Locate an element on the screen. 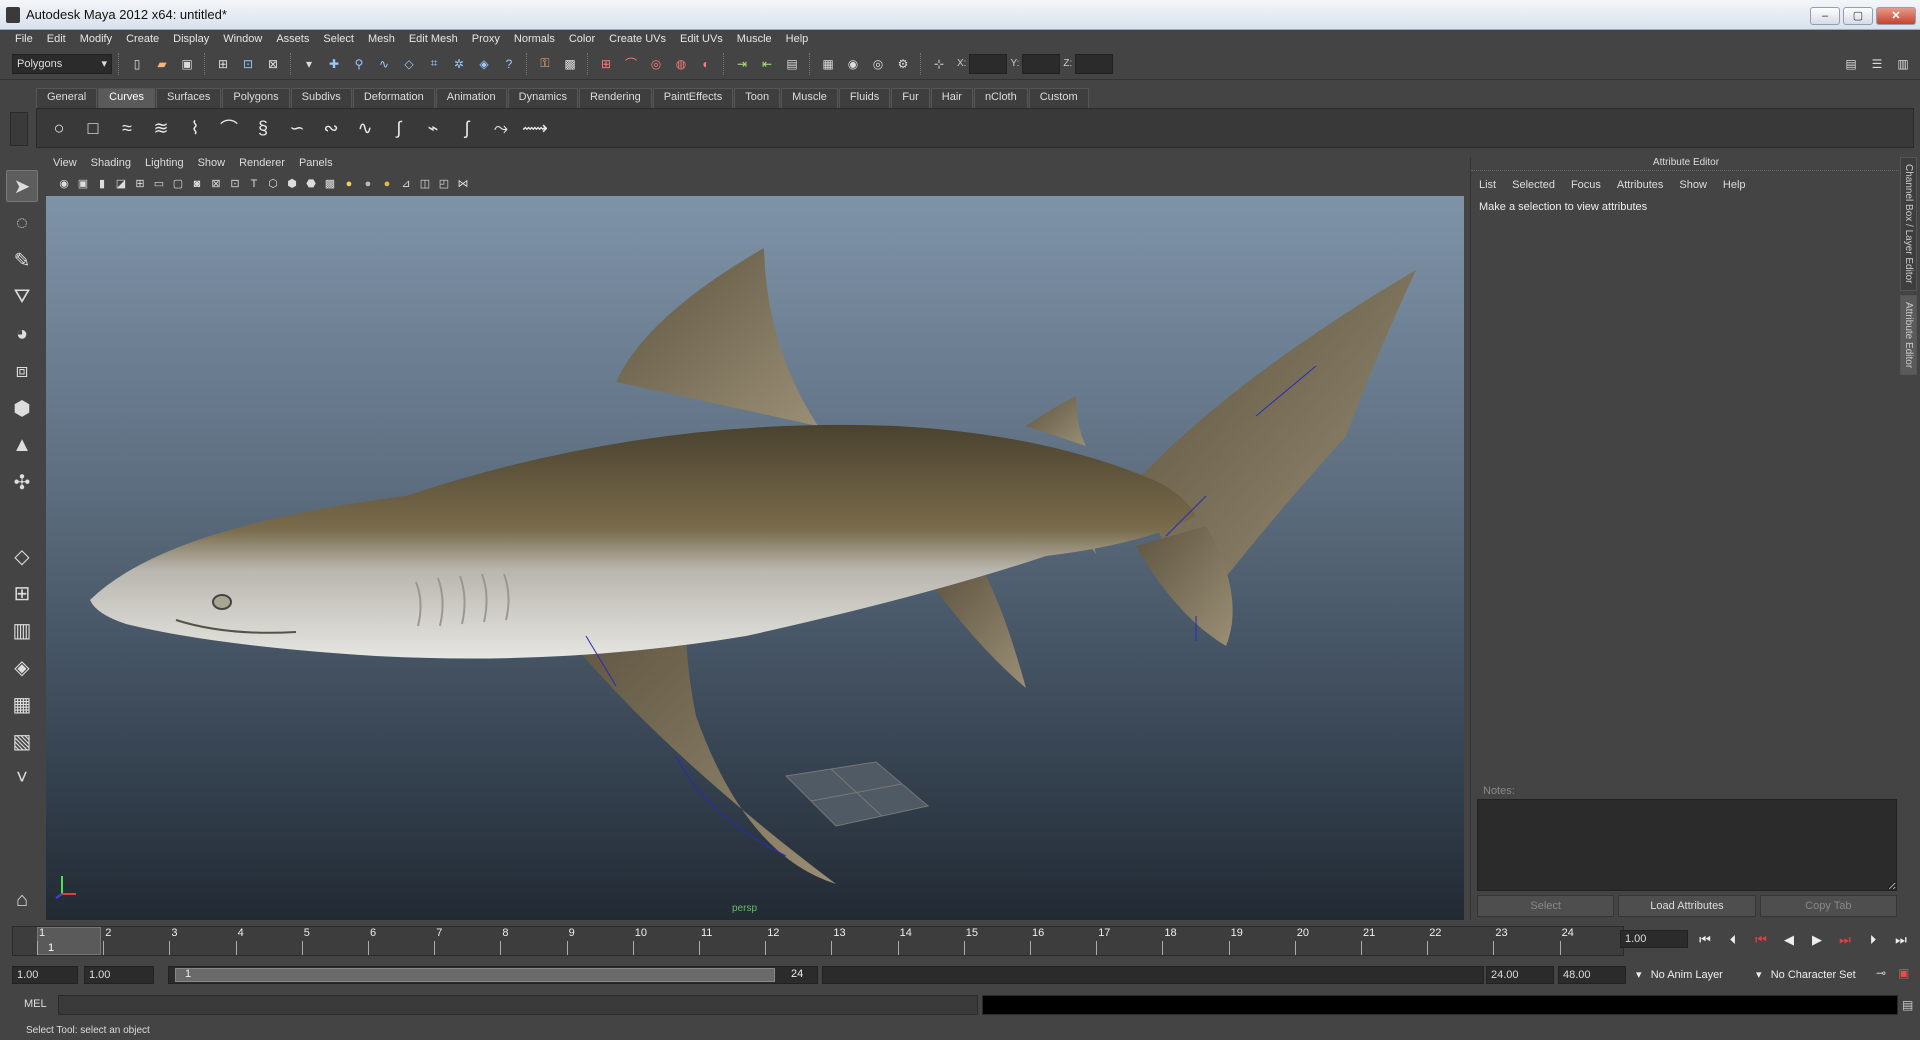 The image size is (1920, 1040). step-forward-icon: ⏵ is located at coordinates (1873, 940).